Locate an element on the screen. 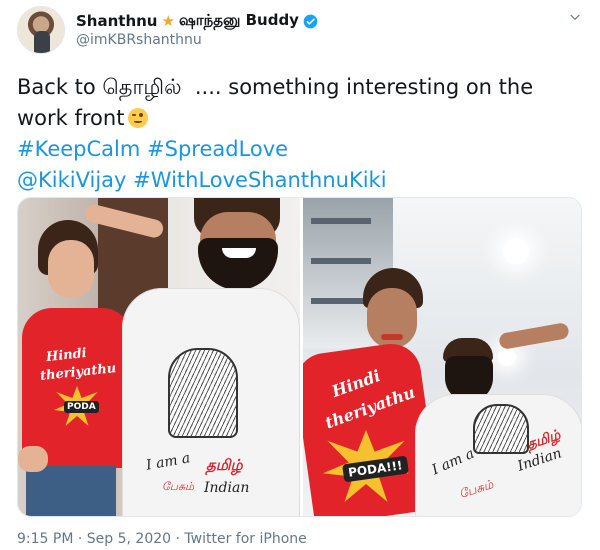  tweet-date: Sep 5, 2020 is located at coordinates (129, 539).